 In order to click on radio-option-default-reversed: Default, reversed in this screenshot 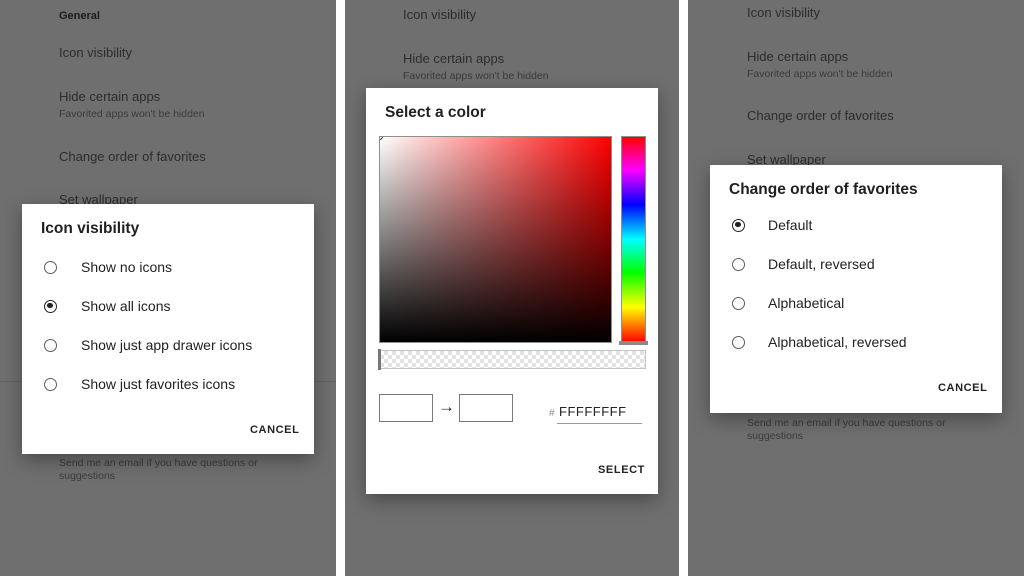, I will do `click(856, 264)`.